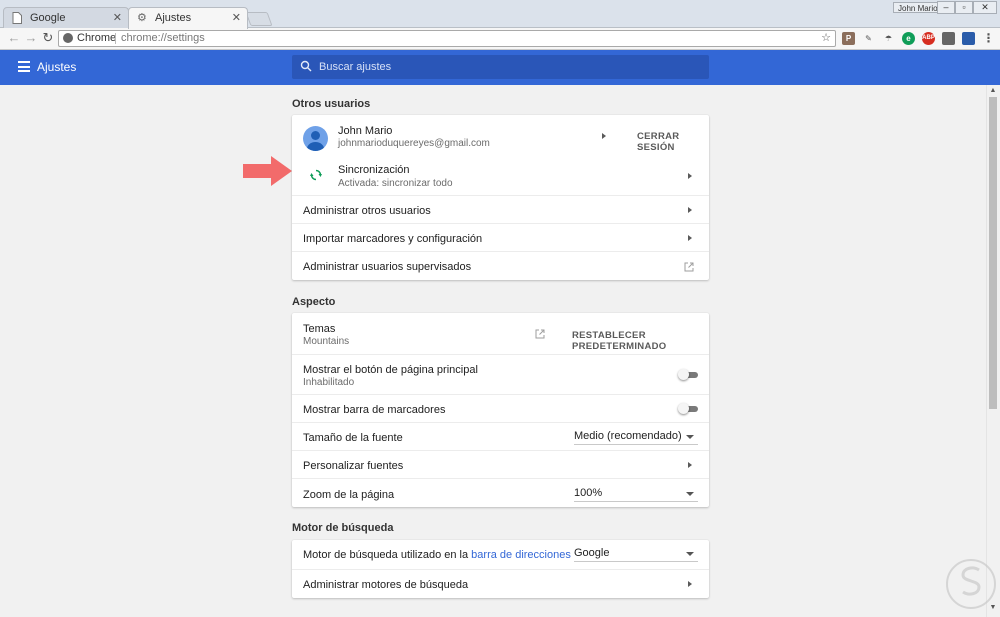  Describe the element at coordinates (259, 19) in the screenshot. I see `new-tab-button` at that location.